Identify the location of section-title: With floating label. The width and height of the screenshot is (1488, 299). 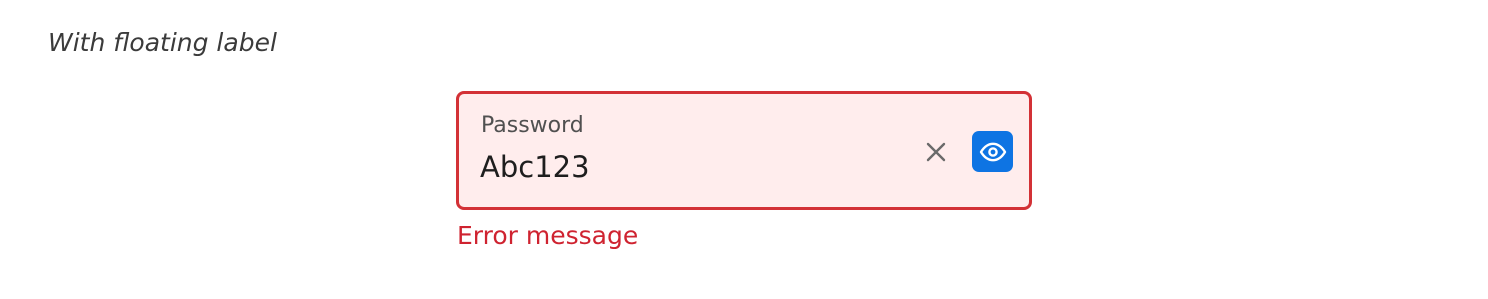
(162, 42).